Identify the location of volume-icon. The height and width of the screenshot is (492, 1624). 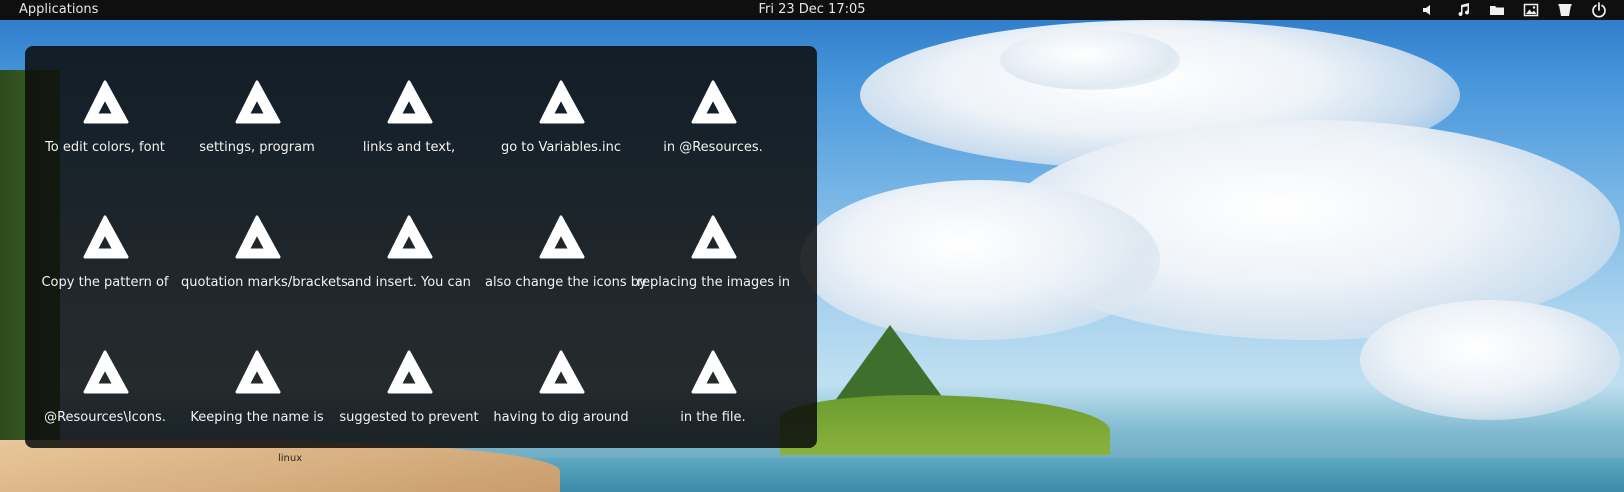
(1429, 10).